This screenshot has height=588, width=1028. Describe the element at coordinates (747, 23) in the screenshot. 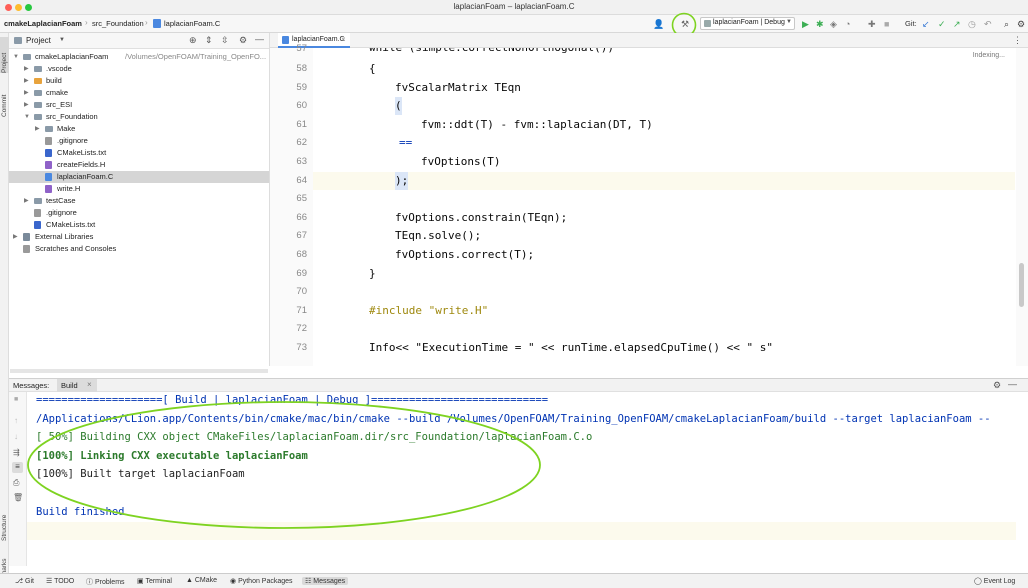

I see `run-configuration-select: laplacianFoam | Debug ▼` at that location.